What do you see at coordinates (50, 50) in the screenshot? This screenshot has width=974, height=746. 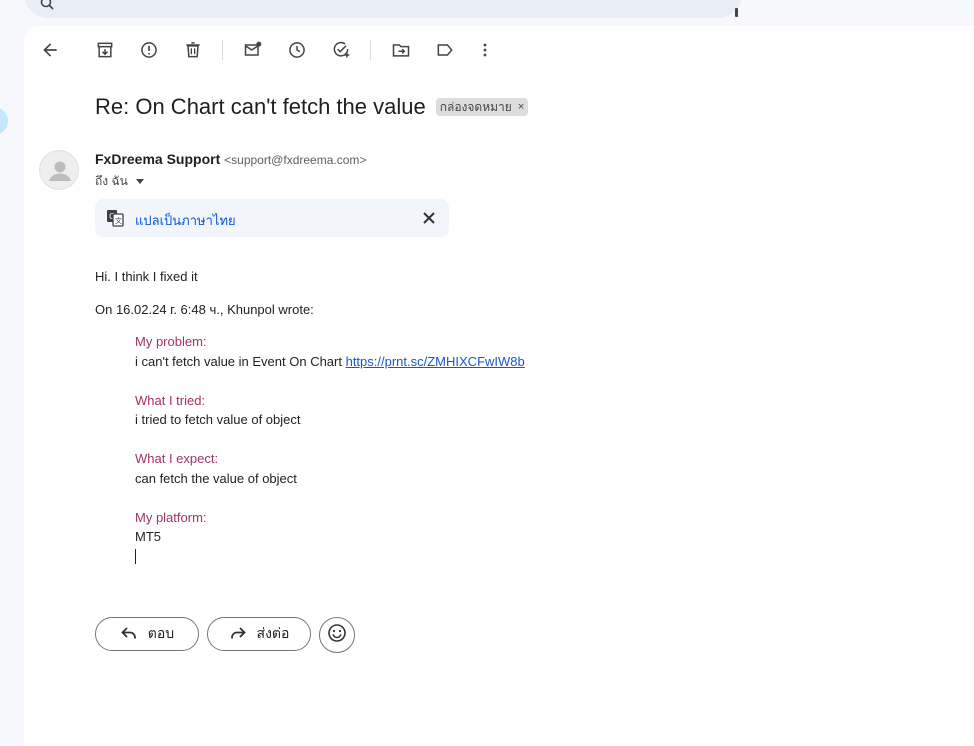 I see `back-arrow-icon` at bounding box center [50, 50].